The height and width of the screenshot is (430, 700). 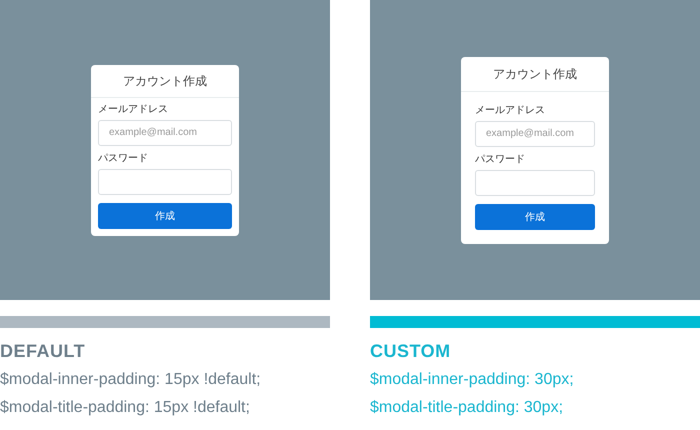 I want to click on section-heading: DEFAULT, so click(x=43, y=351).